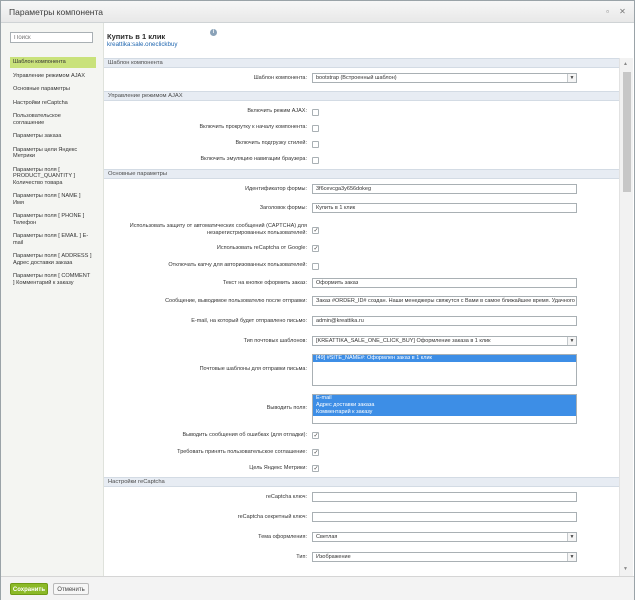 This screenshot has width=635, height=600. I want to click on ajax-mode-checkbox, so click(315, 112).